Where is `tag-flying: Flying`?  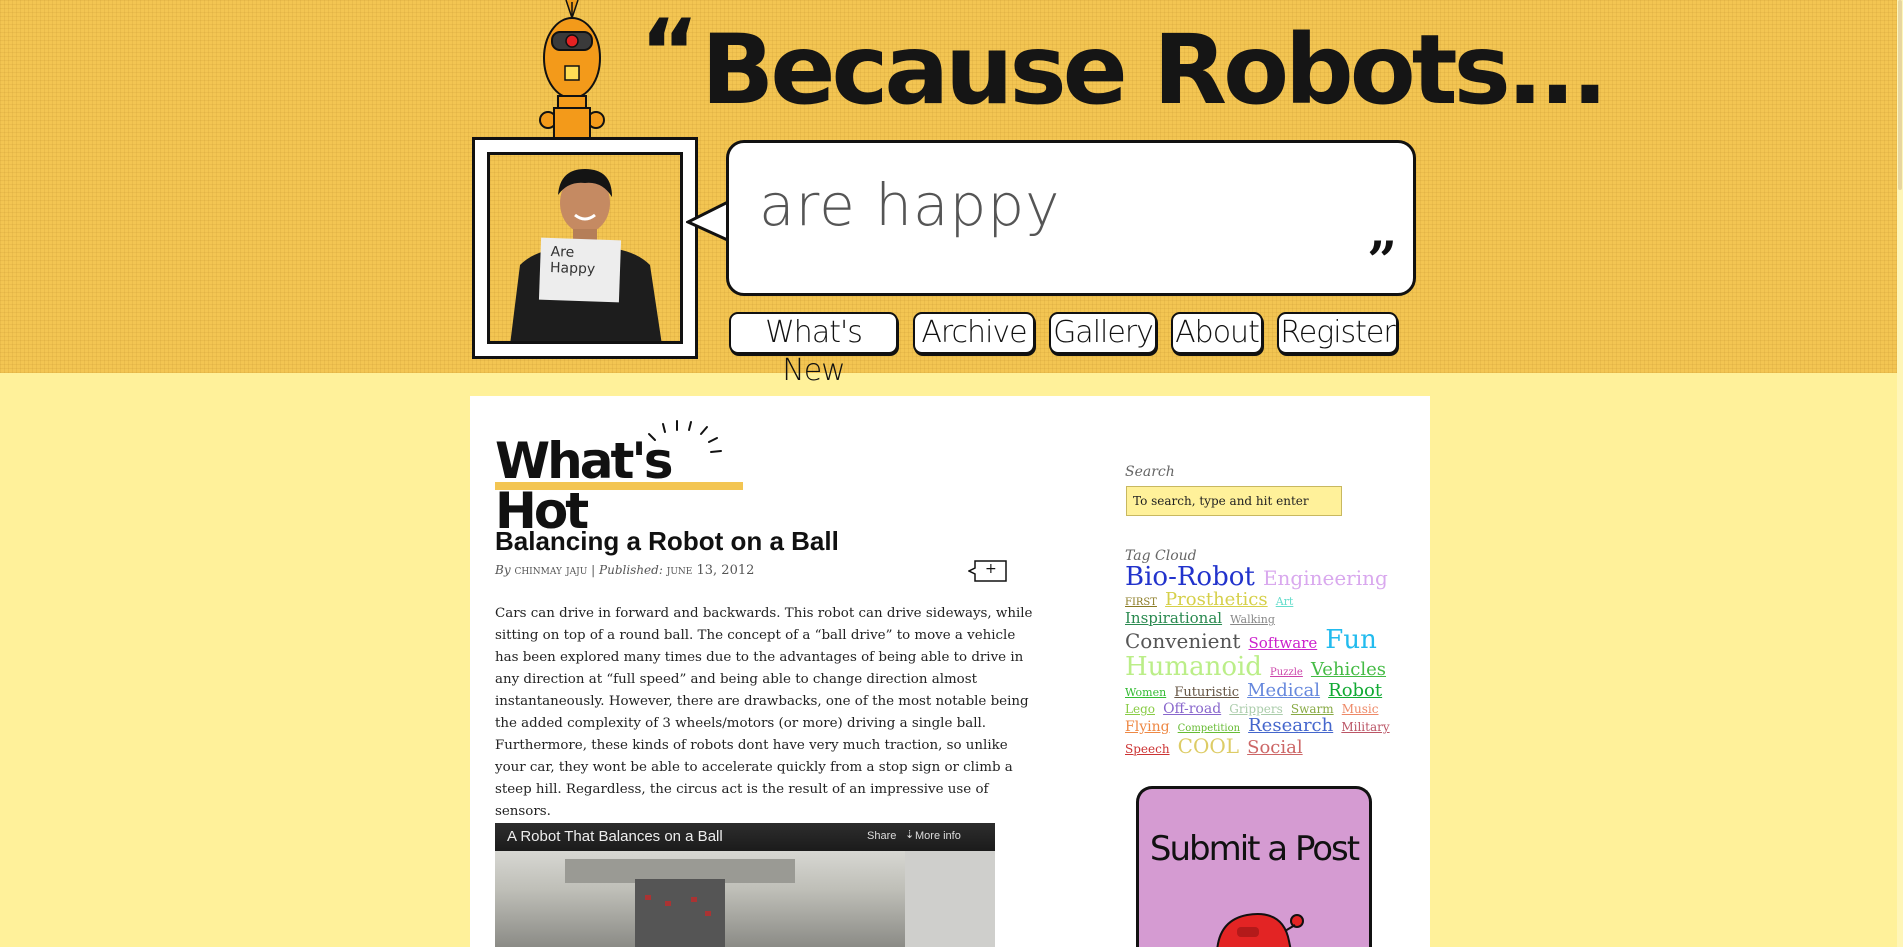 tag-flying: Flying is located at coordinates (1147, 727).